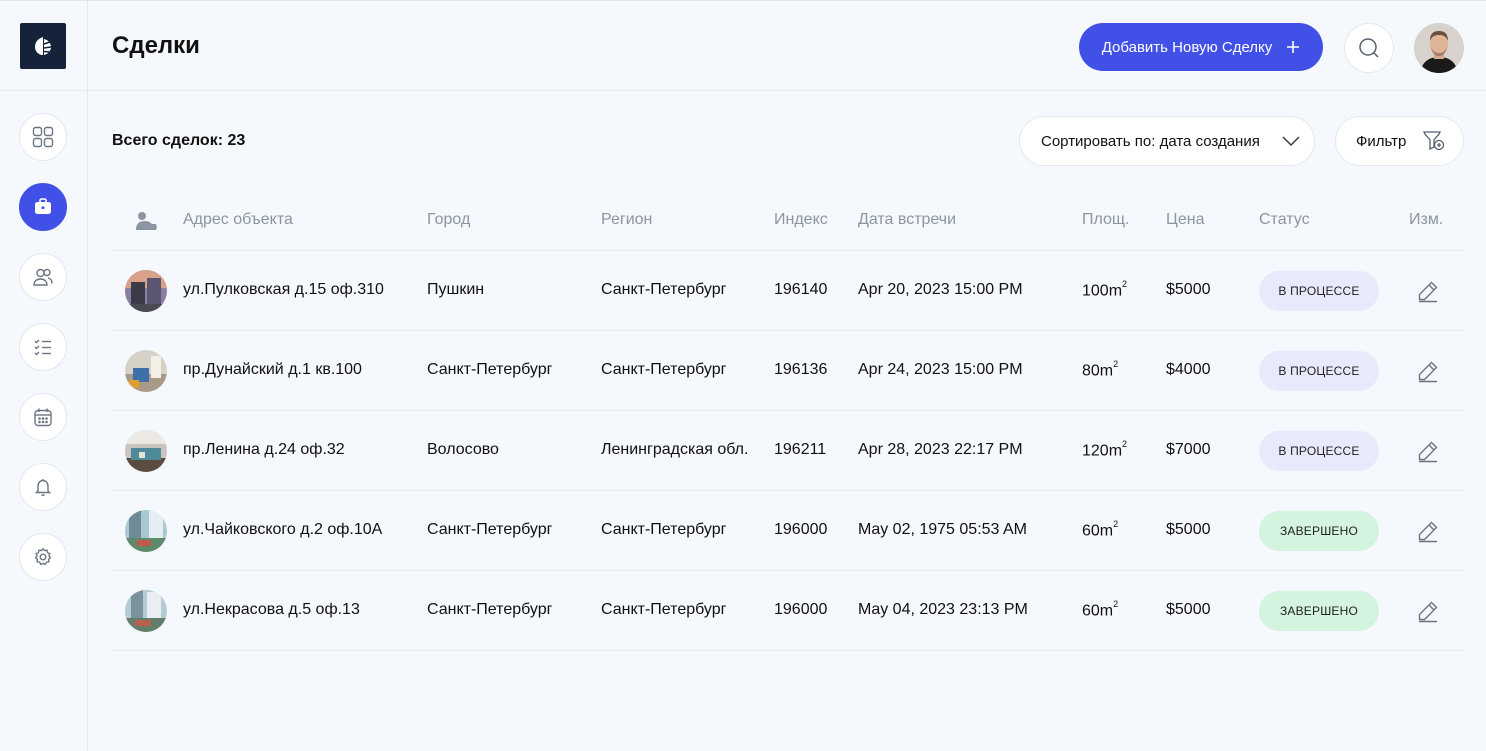 This screenshot has width=1486, height=751. What do you see at coordinates (940, 449) in the screenshot?
I see `meeting-date-cell: Apr 28, 2023 22:17 PM` at bounding box center [940, 449].